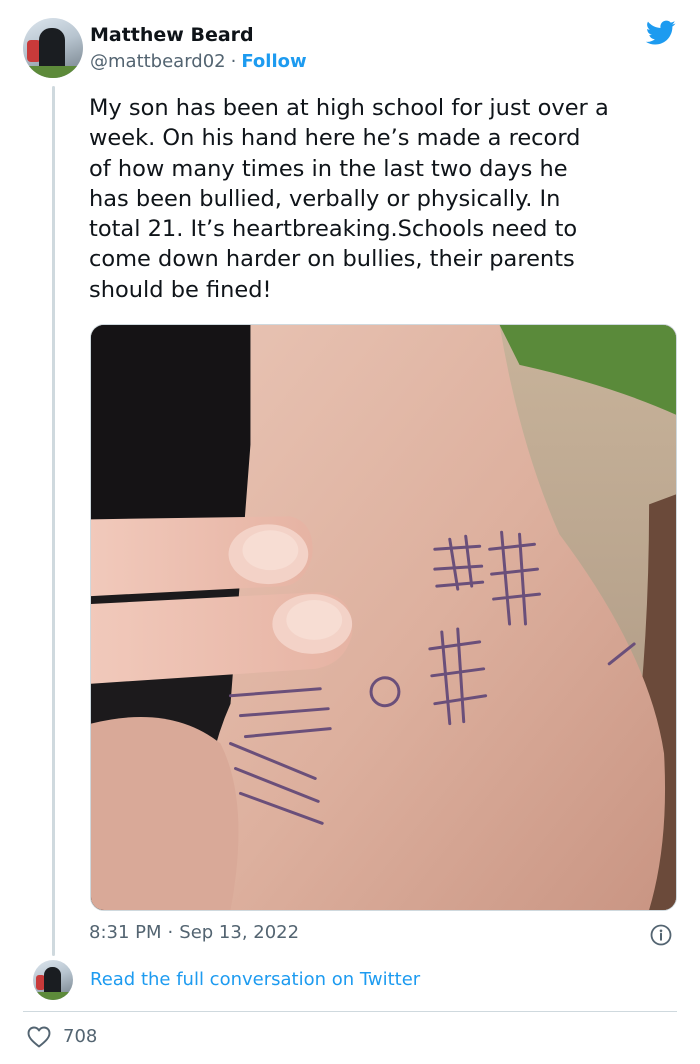  I want to click on author-name: Matthew Beard, so click(172, 35).